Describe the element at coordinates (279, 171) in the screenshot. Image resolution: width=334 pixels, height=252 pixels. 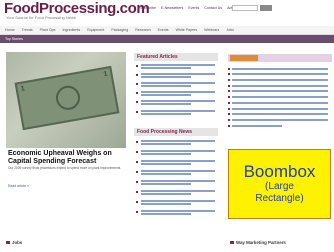
I see `ad-label: Boombox` at that location.